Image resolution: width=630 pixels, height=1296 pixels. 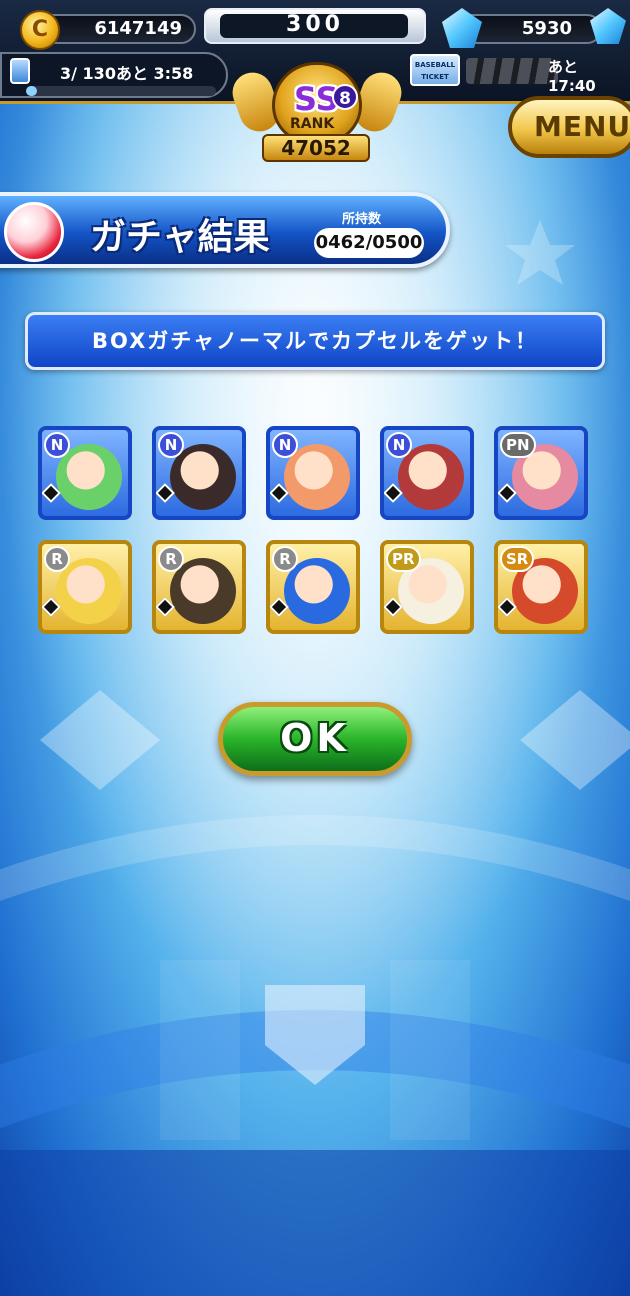 I want to click on ok-button: OK, so click(x=315, y=739).